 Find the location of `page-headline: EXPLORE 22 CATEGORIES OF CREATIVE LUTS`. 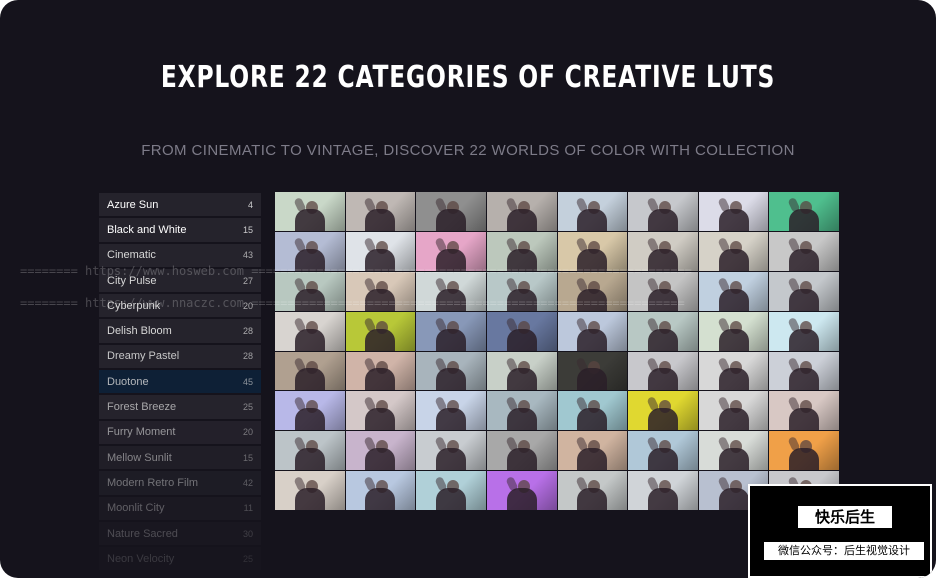

page-headline: EXPLORE 22 CATEGORIES OF CREATIVE LUTS is located at coordinates (468, 77).